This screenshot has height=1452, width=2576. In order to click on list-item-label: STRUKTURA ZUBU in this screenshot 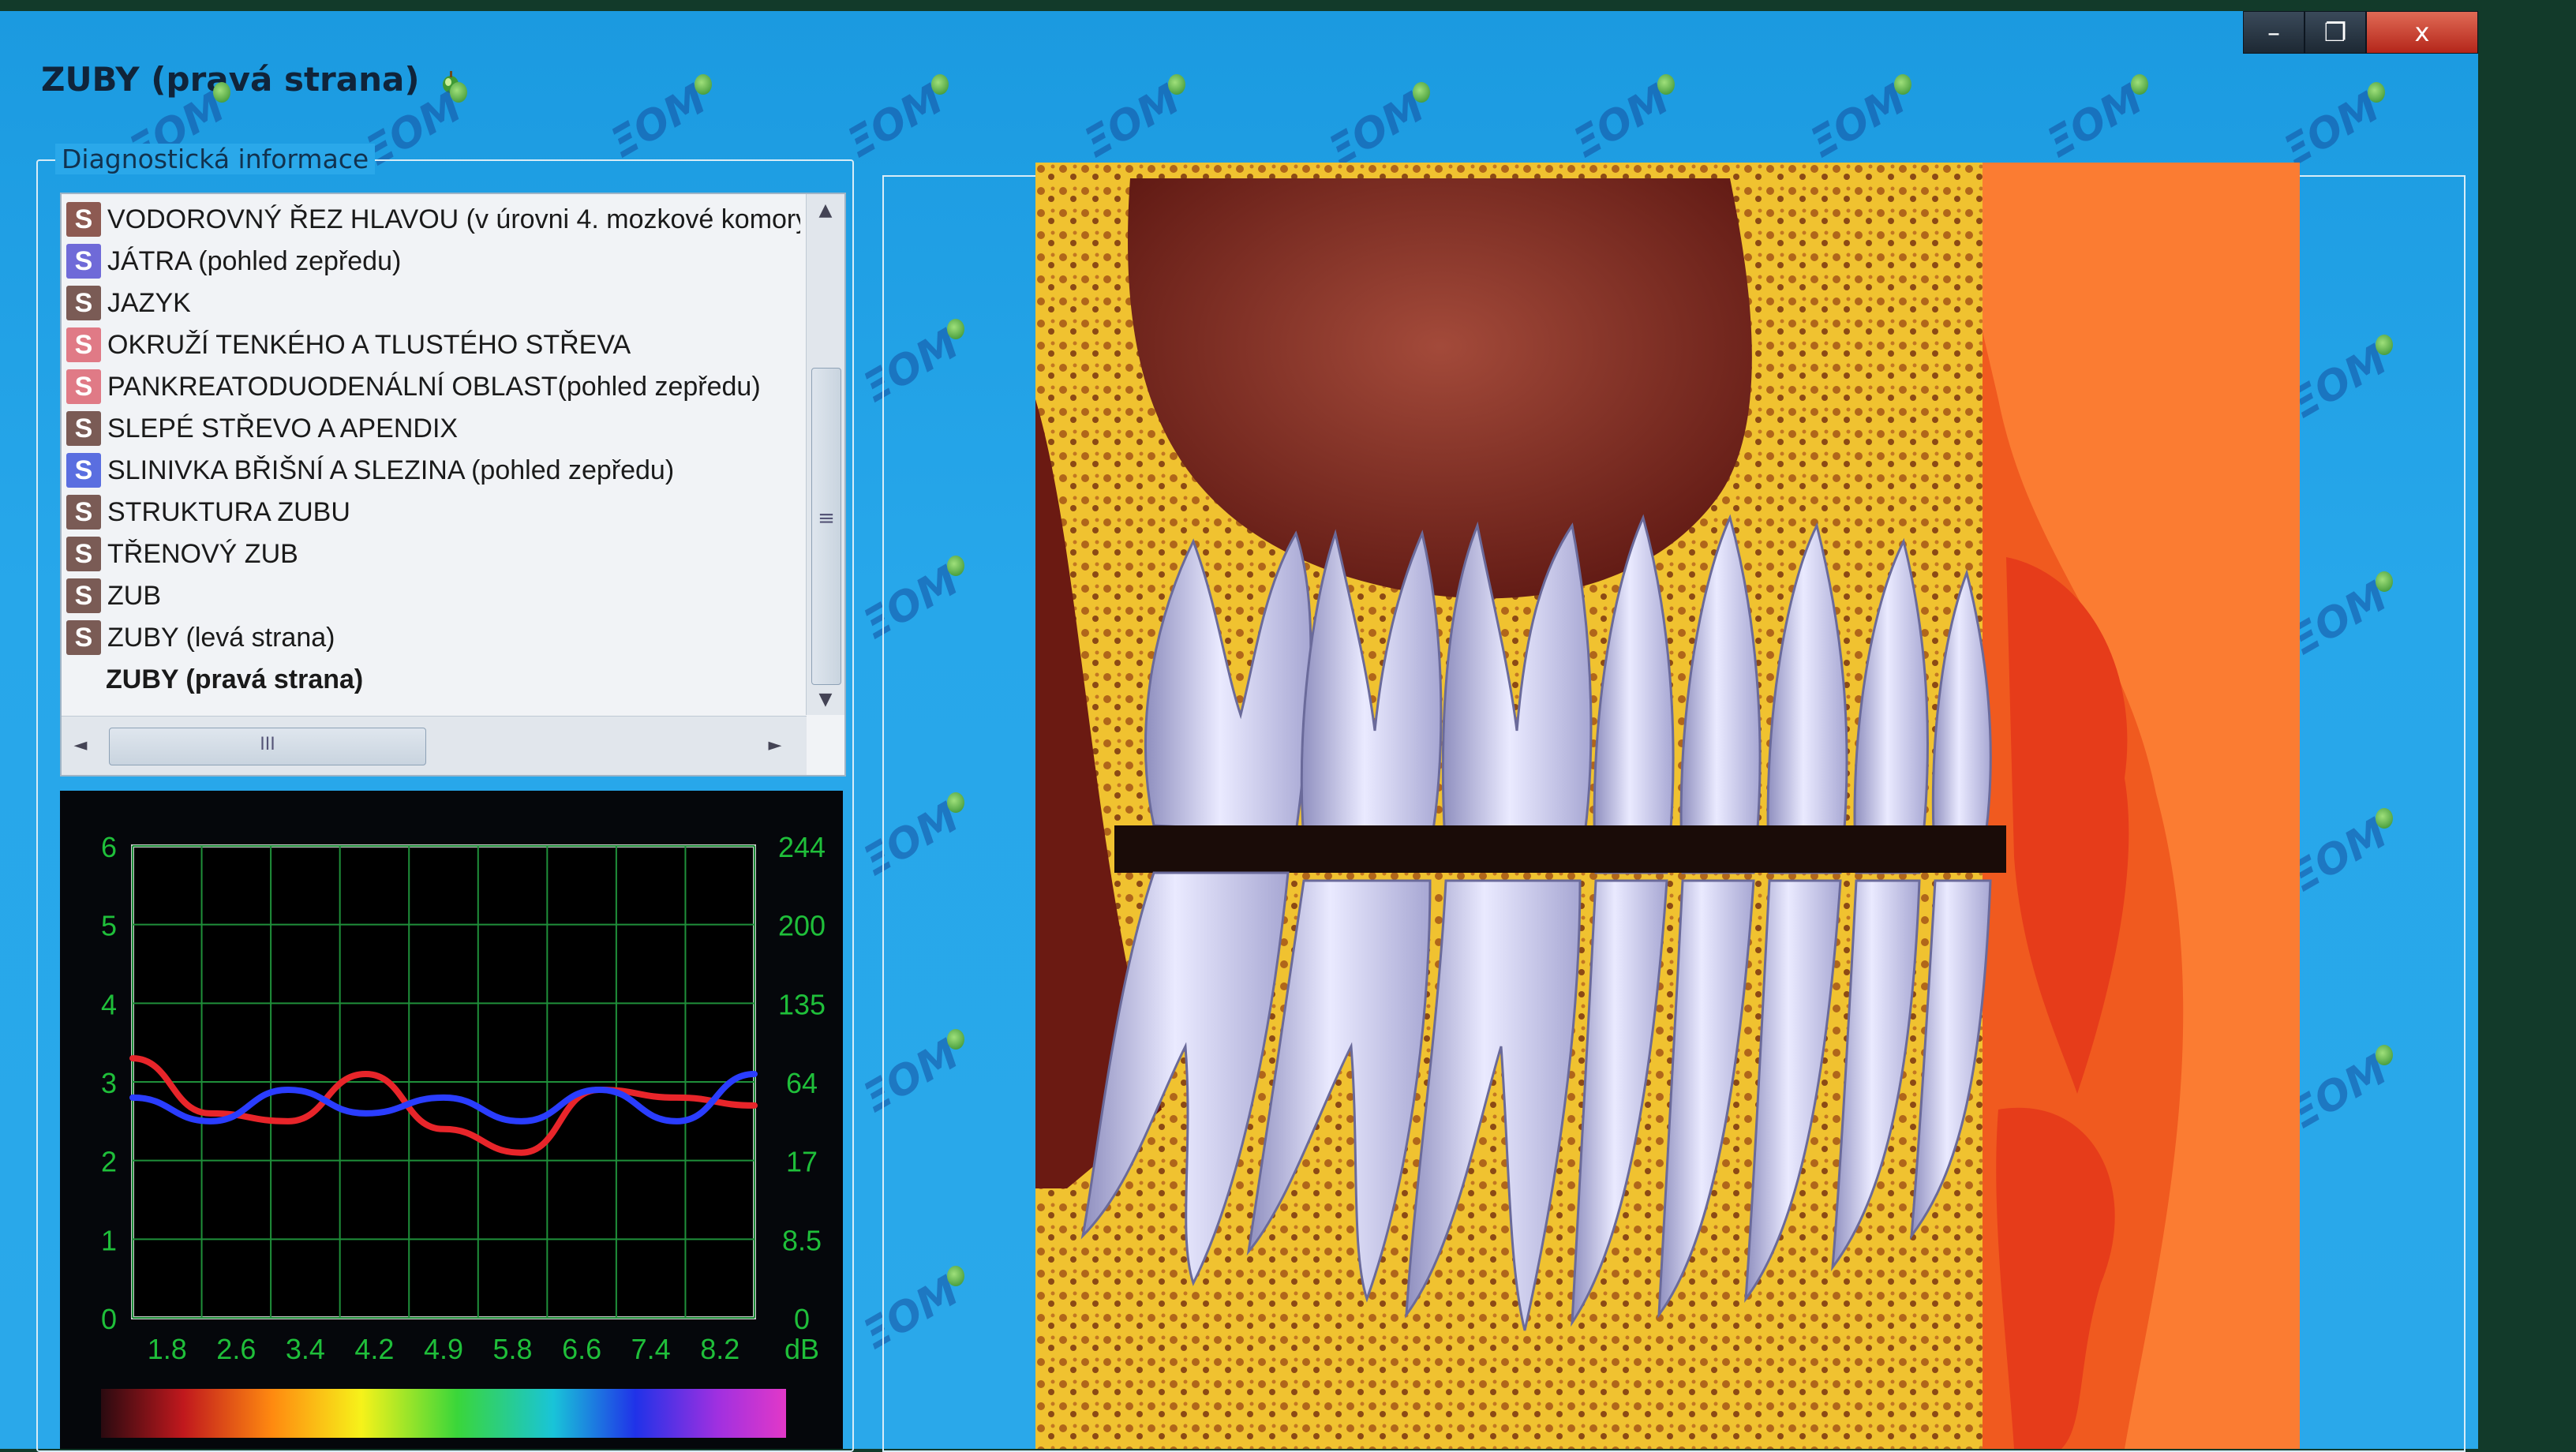, I will do `click(228, 511)`.